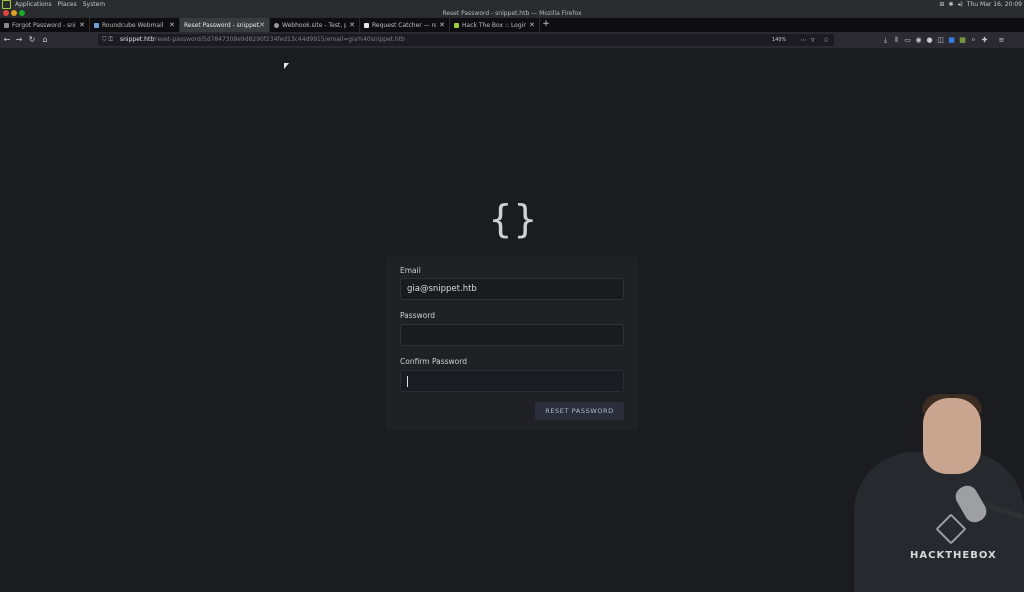 The height and width of the screenshot is (592, 1024). I want to click on home-icon: ⌂, so click(45, 40).